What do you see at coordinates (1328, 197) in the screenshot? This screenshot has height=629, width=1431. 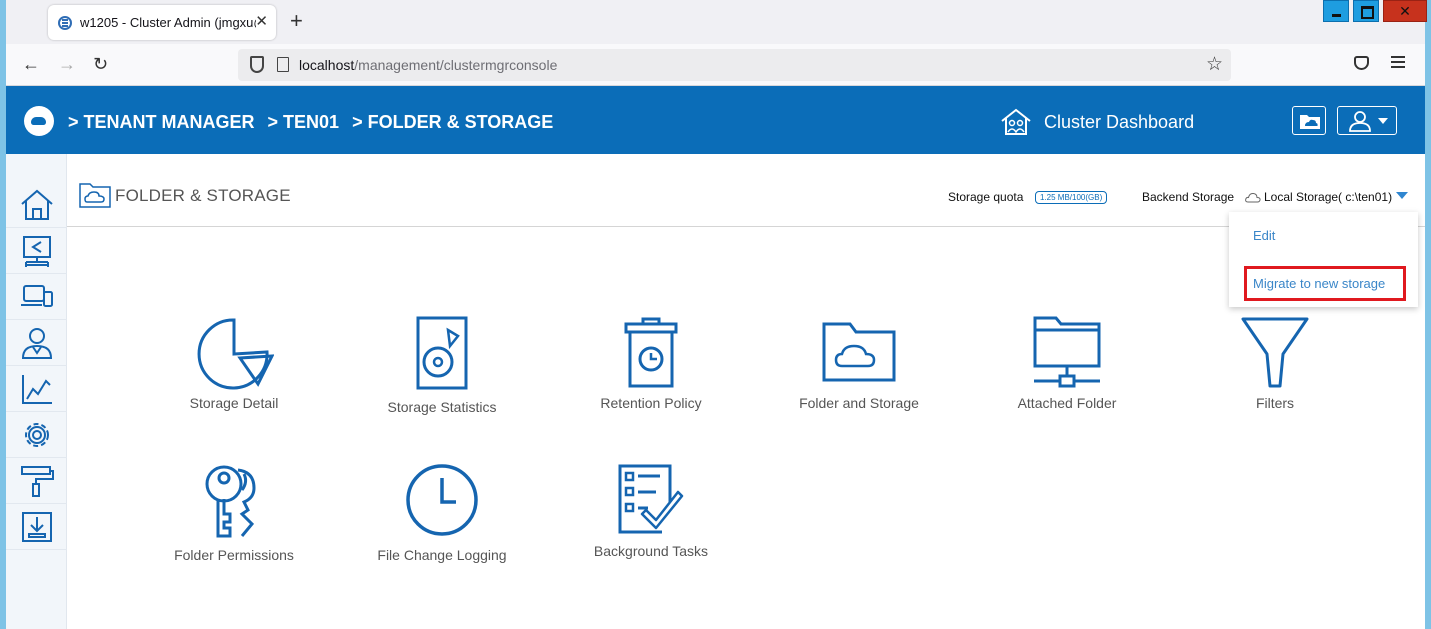 I see `backend-storage-text: Local Storage( c:\ten01)` at bounding box center [1328, 197].